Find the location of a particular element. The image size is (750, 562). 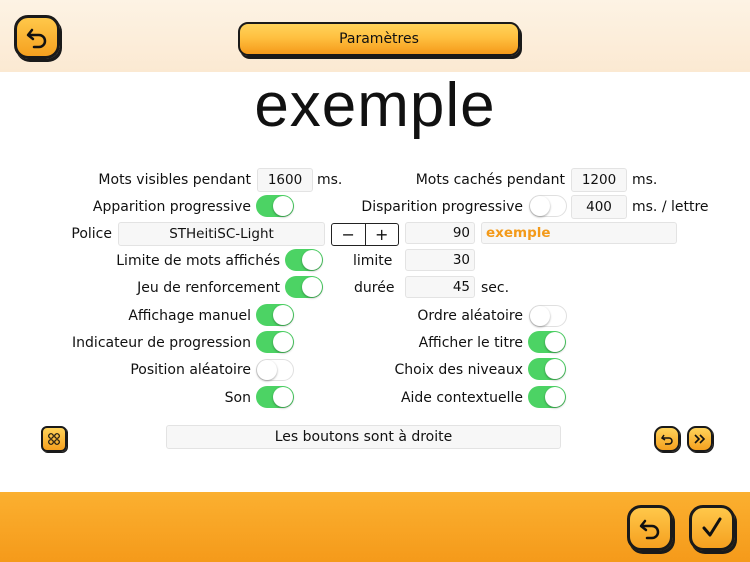

confirm-button is located at coordinates (712, 528).